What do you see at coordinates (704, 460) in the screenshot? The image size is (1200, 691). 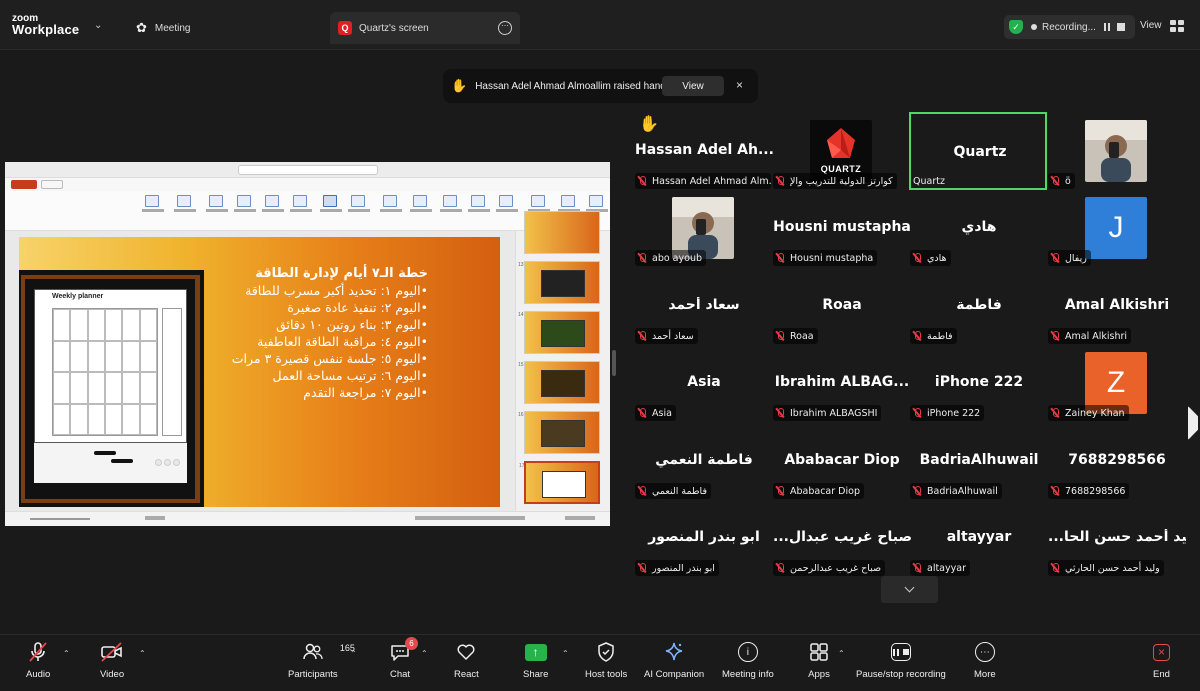 I see `participant-name: فاطمة النعمي` at bounding box center [704, 460].